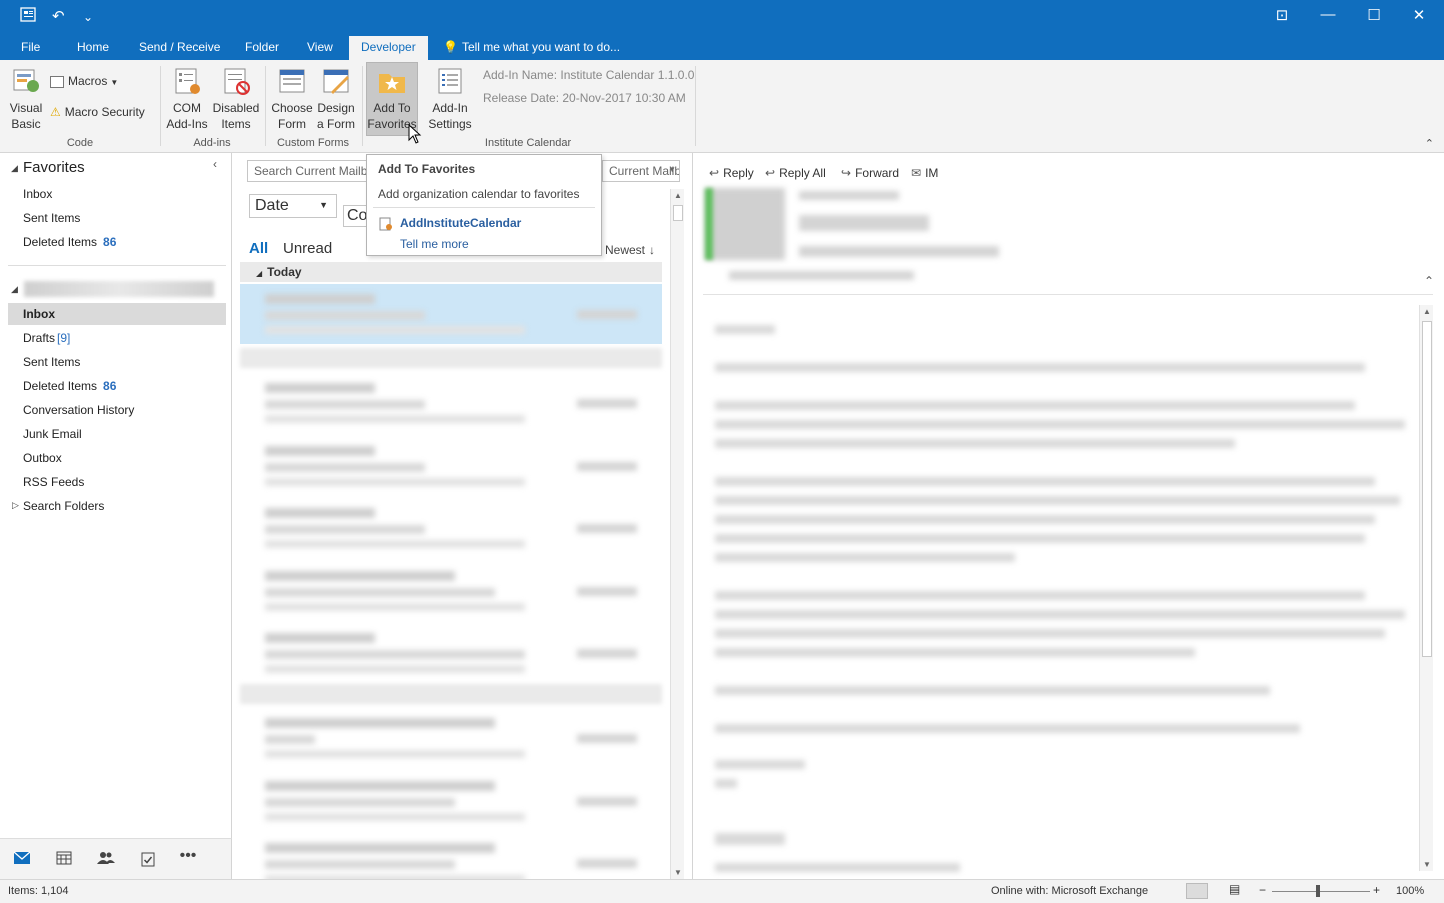 The width and height of the screenshot is (1444, 903). I want to click on folder-search-folders: Search Folders, so click(63, 506).